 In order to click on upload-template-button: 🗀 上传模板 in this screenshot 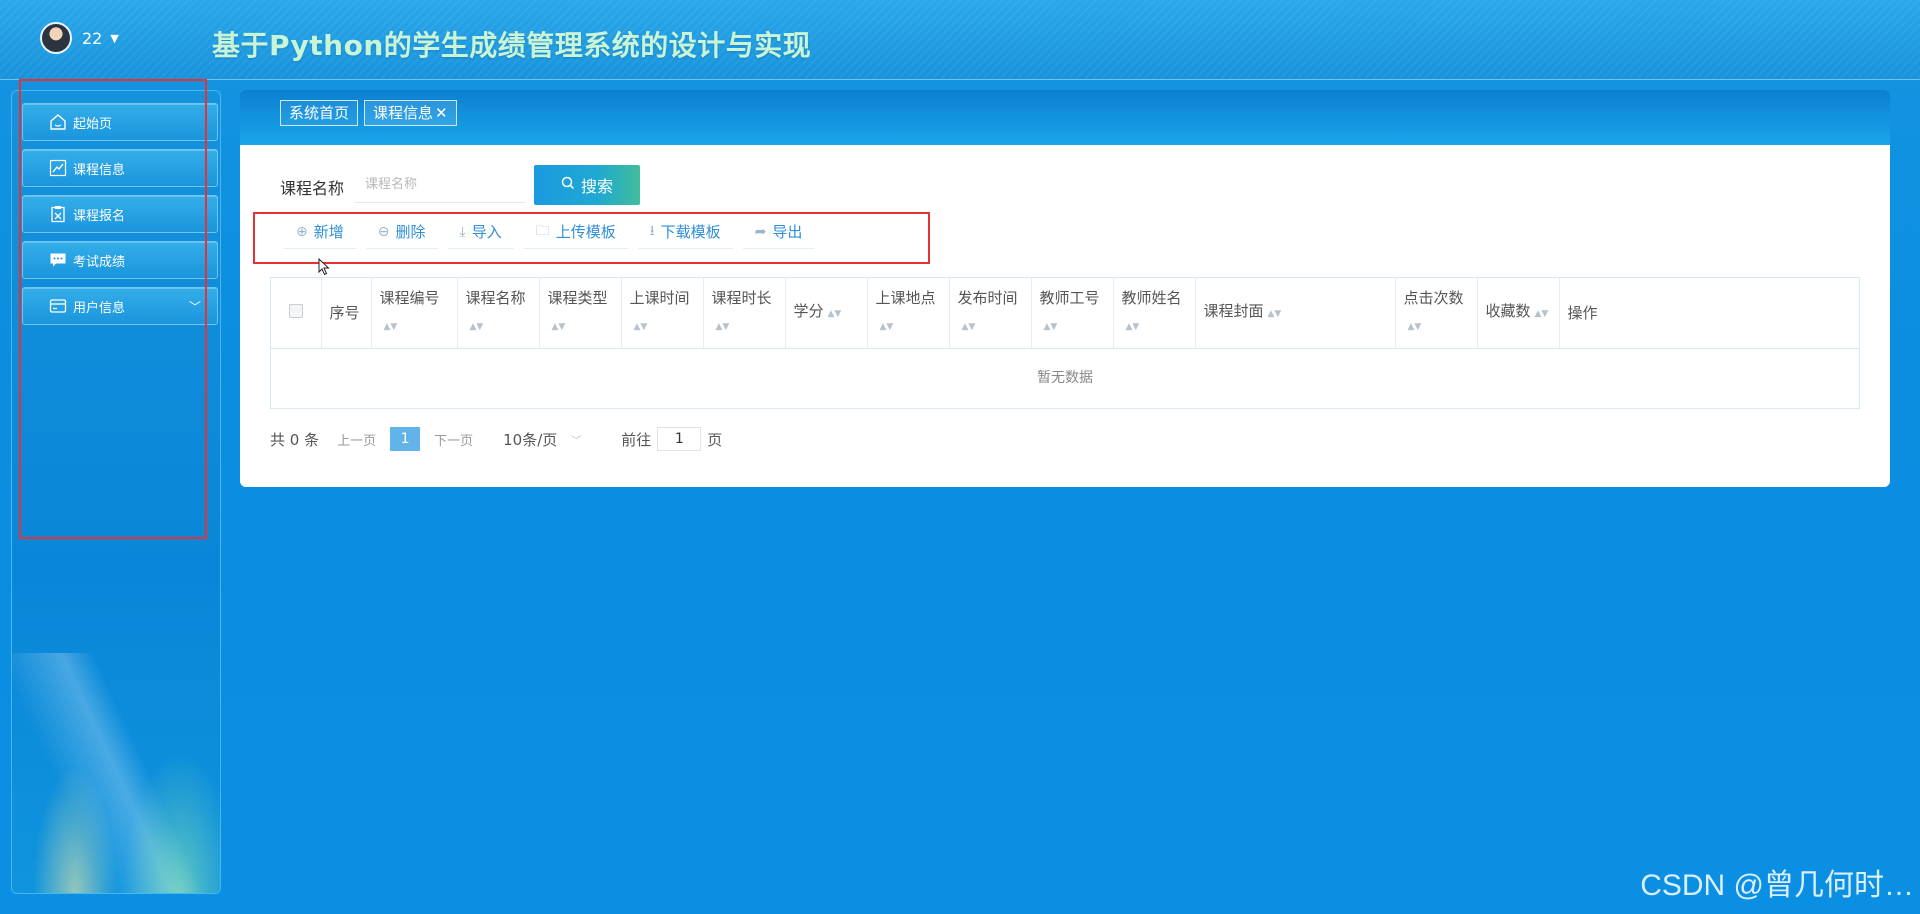, I will do `click(575, 232)`.